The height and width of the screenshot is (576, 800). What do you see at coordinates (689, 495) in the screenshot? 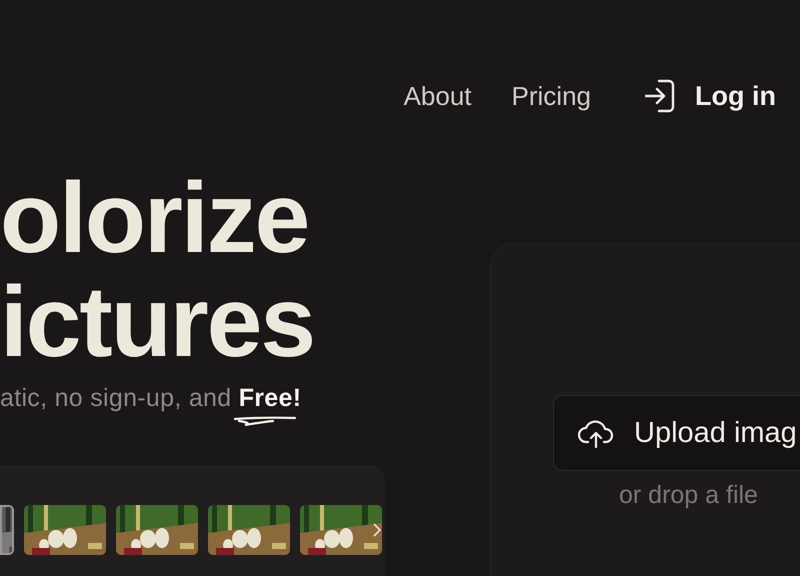
I see `drop-hint-text: or drop a file` at bounding box center [689, 495].